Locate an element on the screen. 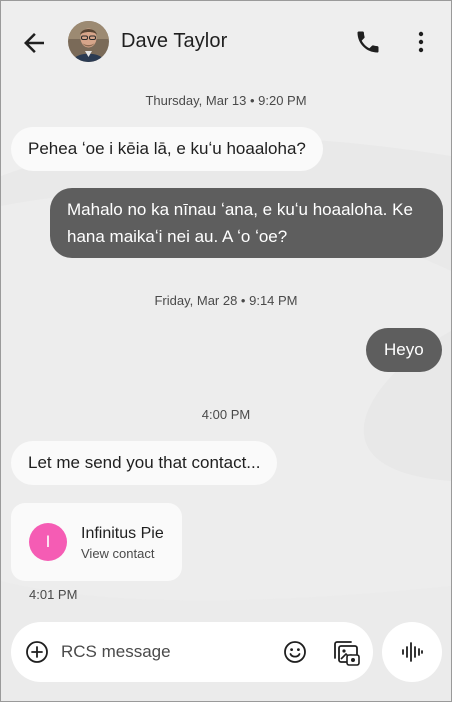  voice-wave-icon is located at coordinates (412, 652).